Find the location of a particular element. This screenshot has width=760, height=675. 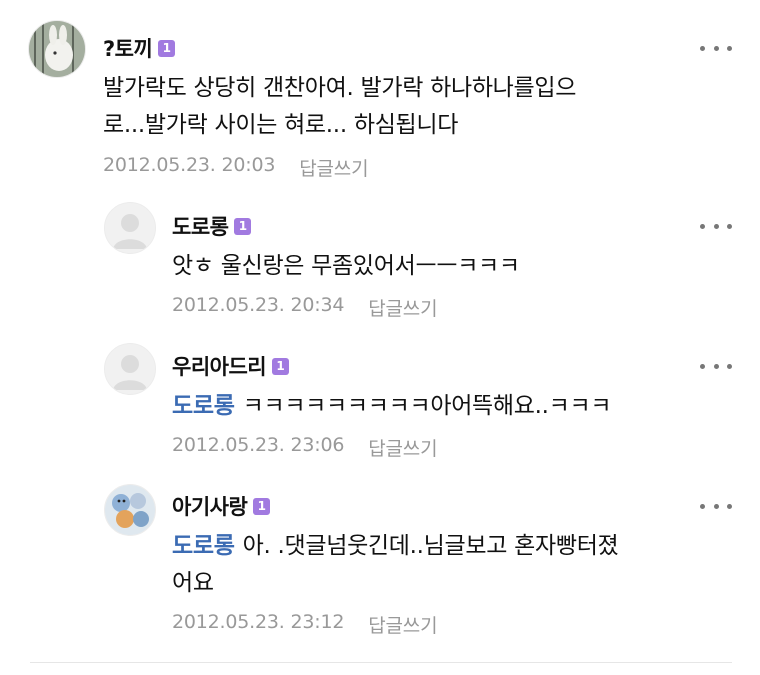

comment-text: 도로롱 아. .댓글넘웃긴데..님글보고 혼자빵터졌 어요 is located at coordinates (395, 565).